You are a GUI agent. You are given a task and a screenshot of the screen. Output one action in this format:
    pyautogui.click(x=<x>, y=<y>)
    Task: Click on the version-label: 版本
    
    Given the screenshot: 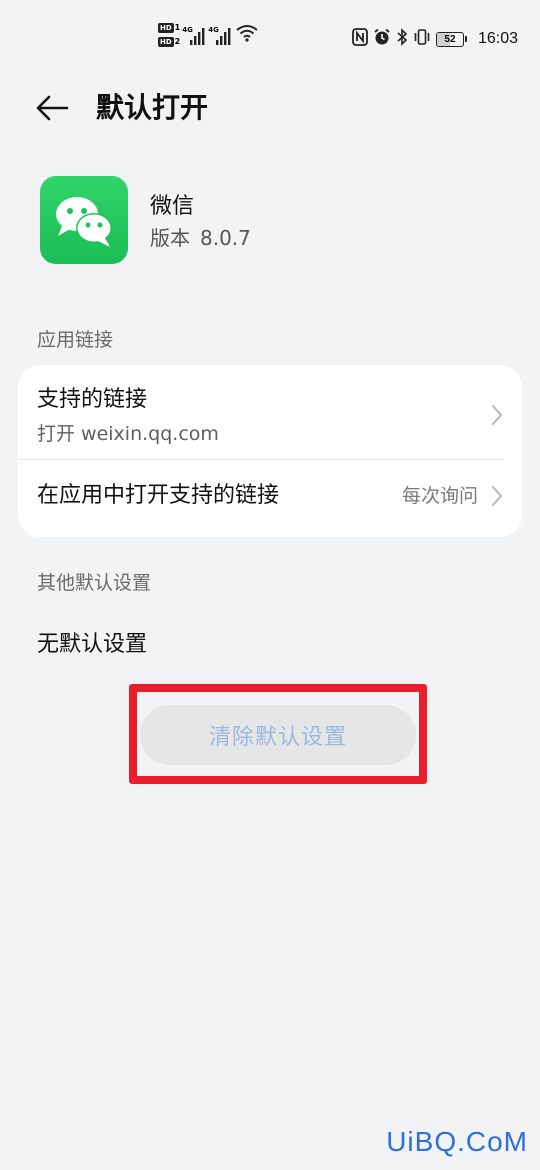 What is the action you would take?
    pyautogui.click(x=170, y=238)
    